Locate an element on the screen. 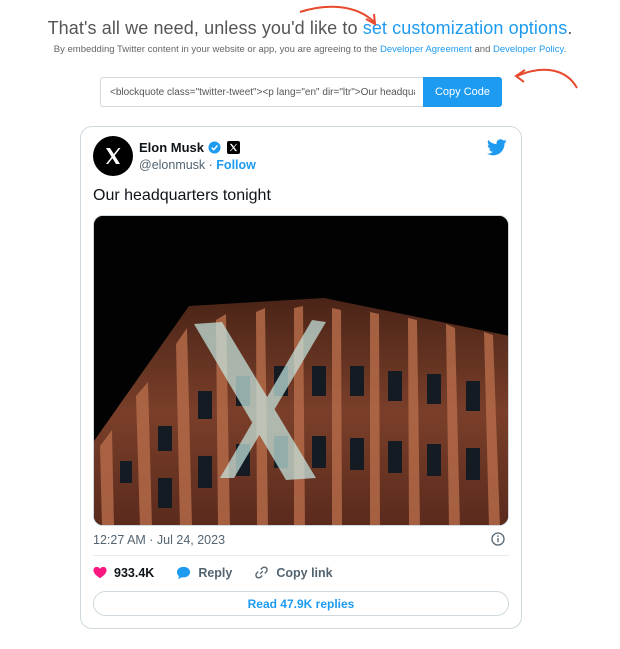 The width and height of the screenshot is (620, 649). terms-period: . is located at coordinates (565, 49).